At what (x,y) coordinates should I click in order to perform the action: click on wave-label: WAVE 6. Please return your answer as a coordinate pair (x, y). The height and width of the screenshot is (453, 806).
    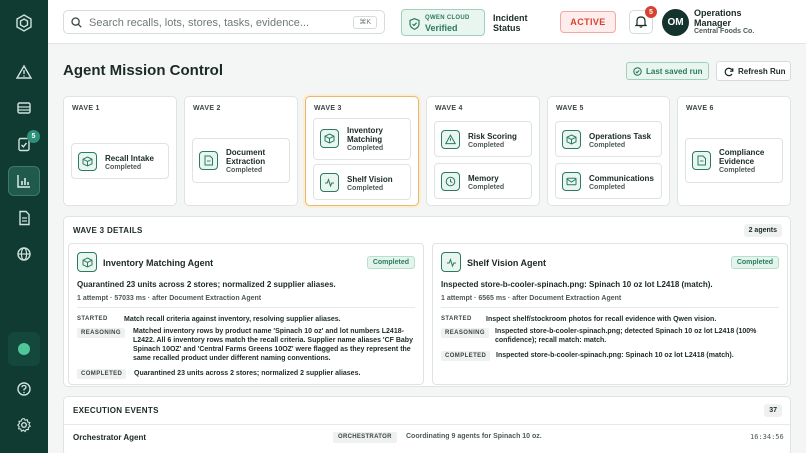
    Looking at the image, I should click on (700, 108).